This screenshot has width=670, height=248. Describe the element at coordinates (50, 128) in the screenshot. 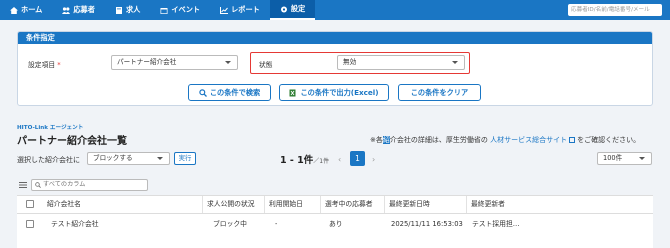

I see `company-tag: HITO-Link エージェント` at that location.